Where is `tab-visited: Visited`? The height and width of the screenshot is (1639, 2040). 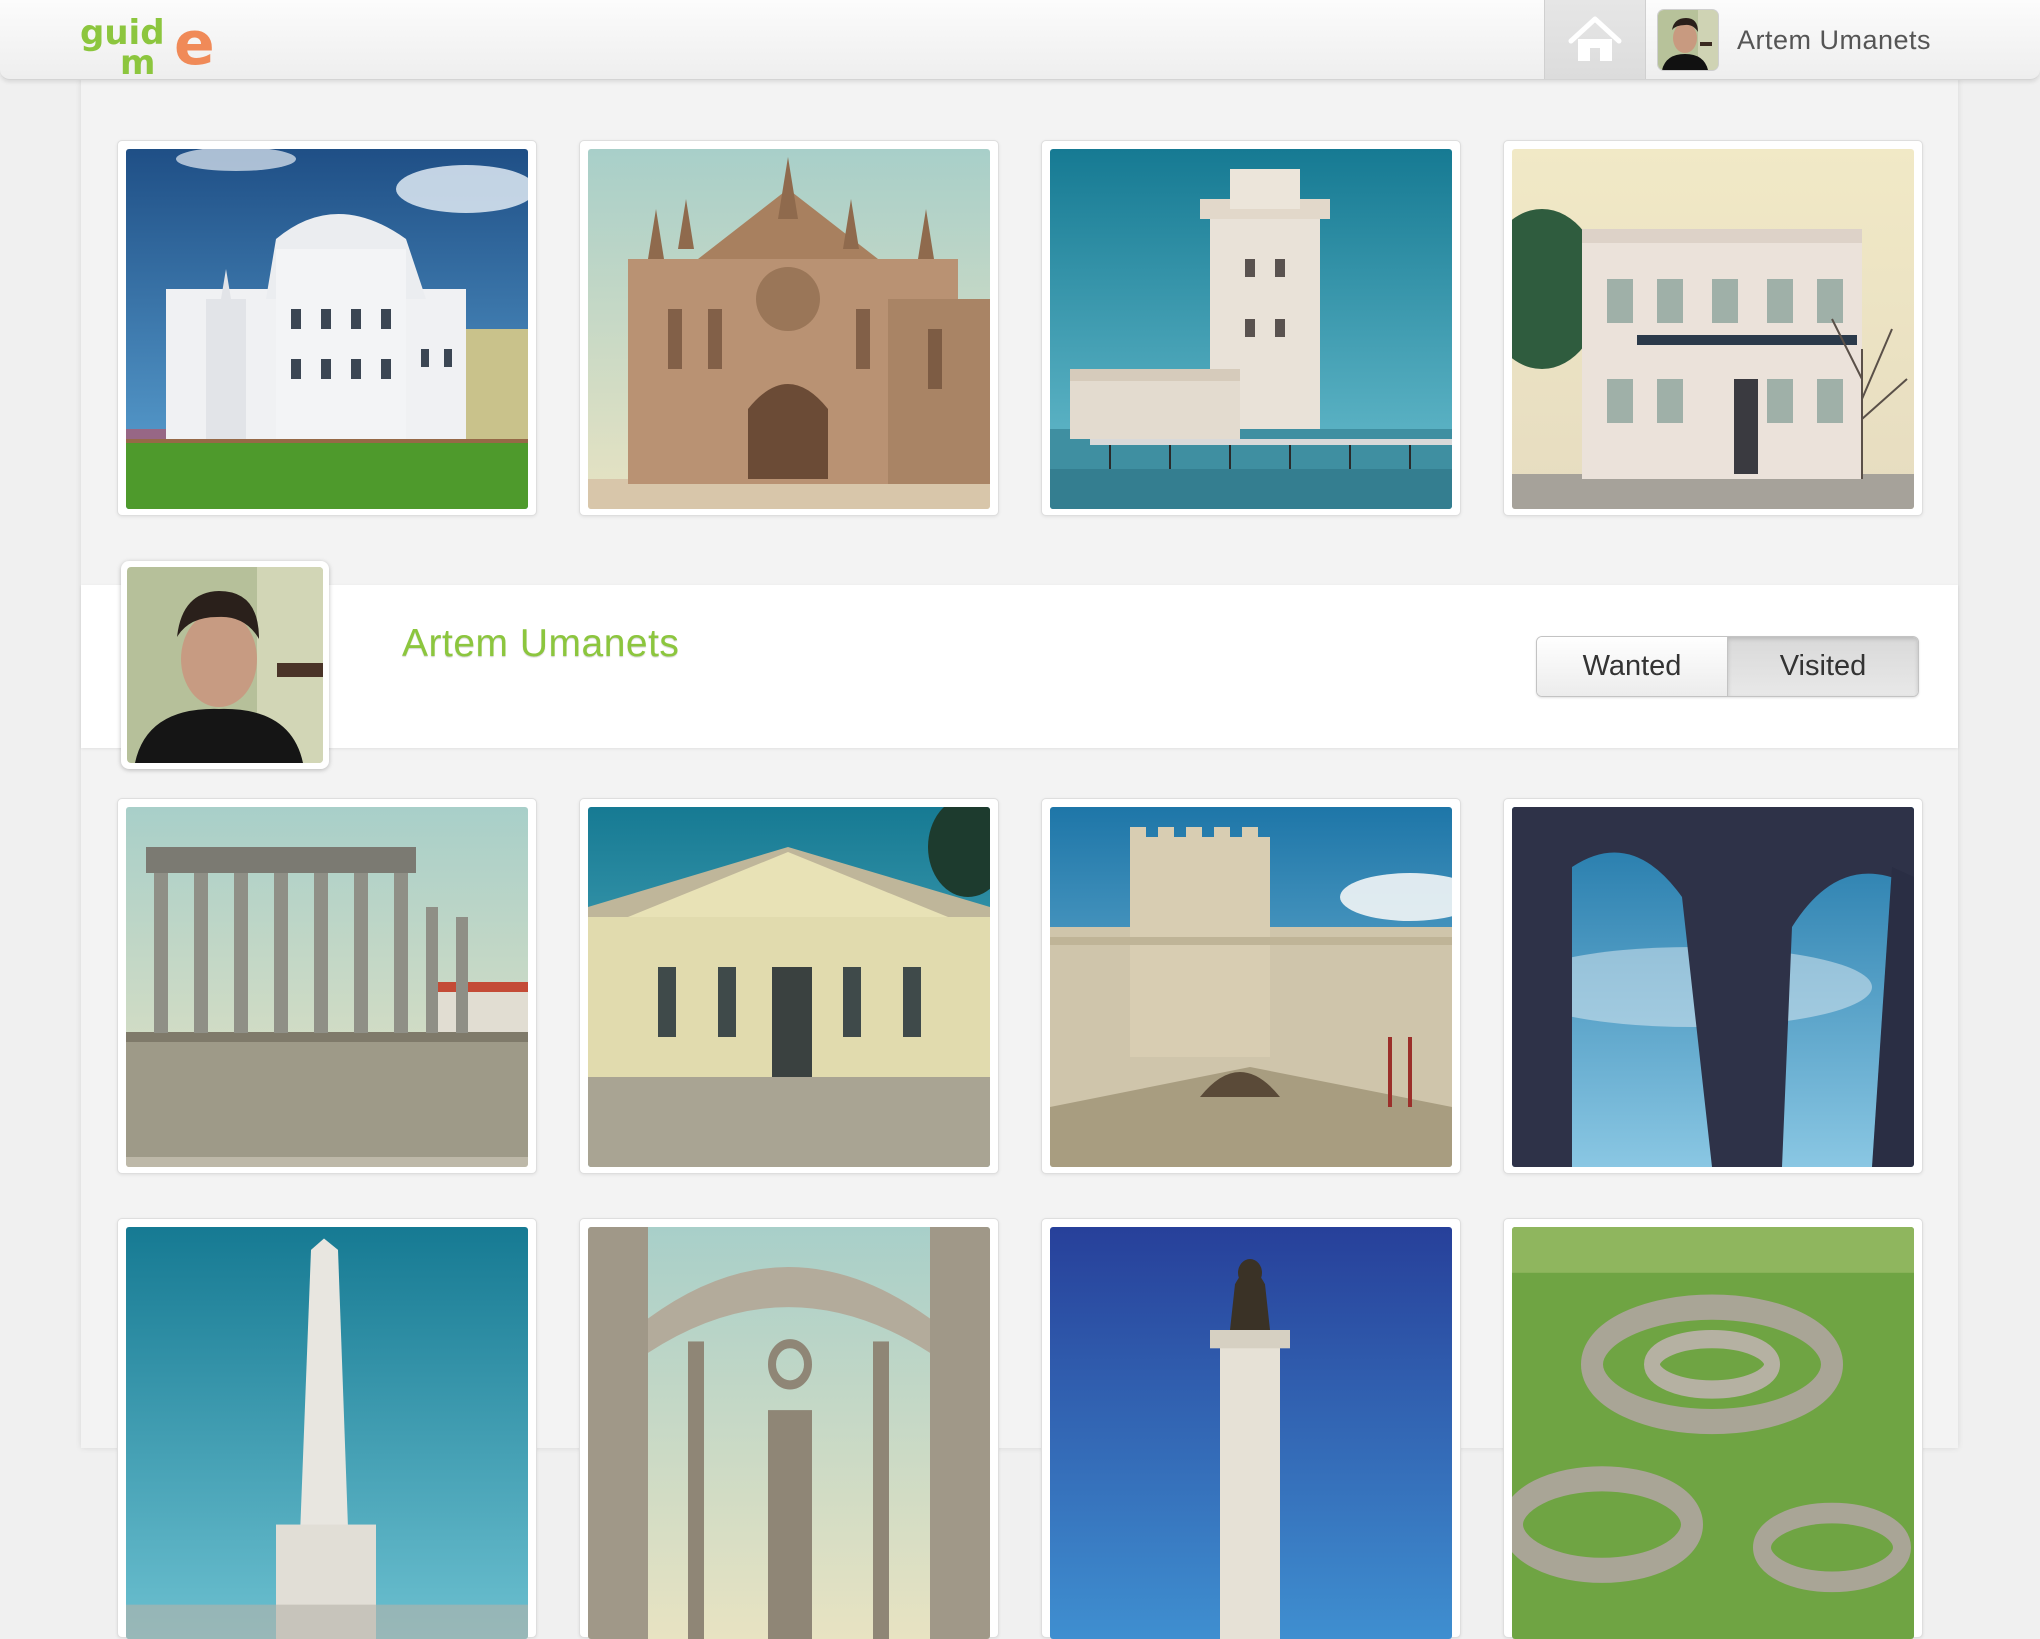
tab-visited: Visited is located at coordinates (1823, 666).